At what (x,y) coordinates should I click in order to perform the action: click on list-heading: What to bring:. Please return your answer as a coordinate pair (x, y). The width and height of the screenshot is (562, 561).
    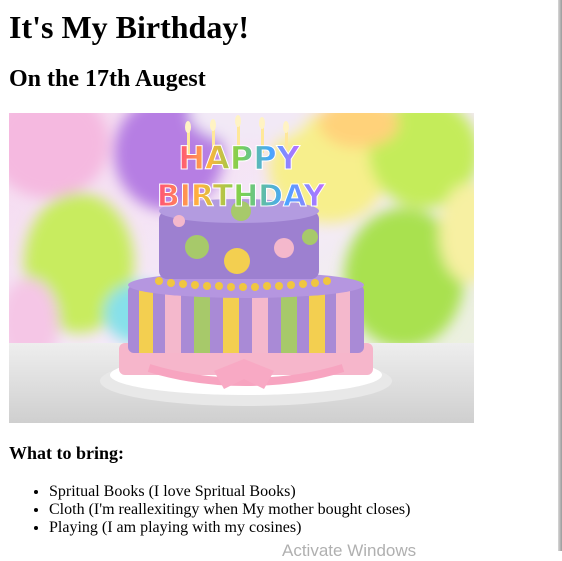
    Looking at the image, I should click on (67, 453).